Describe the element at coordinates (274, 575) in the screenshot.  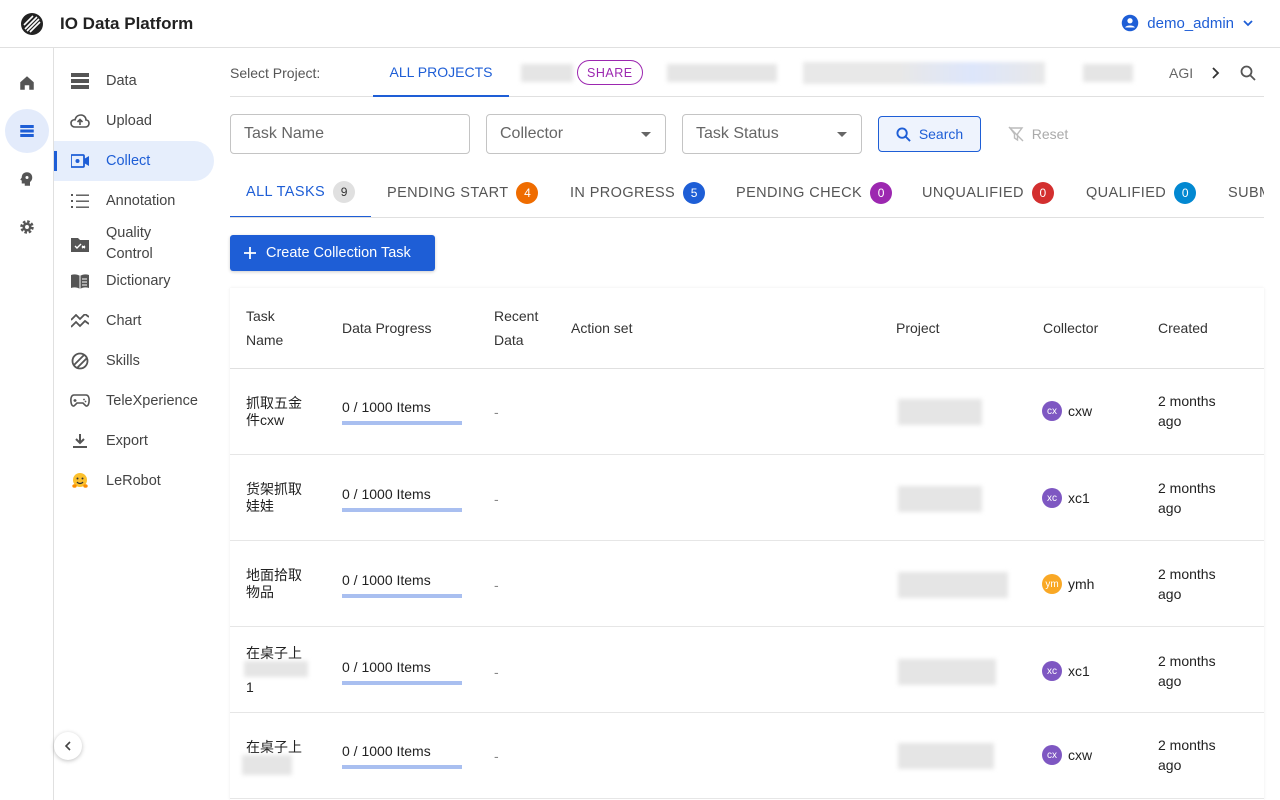
I see `task-name-line: 地面拾取` at that location.